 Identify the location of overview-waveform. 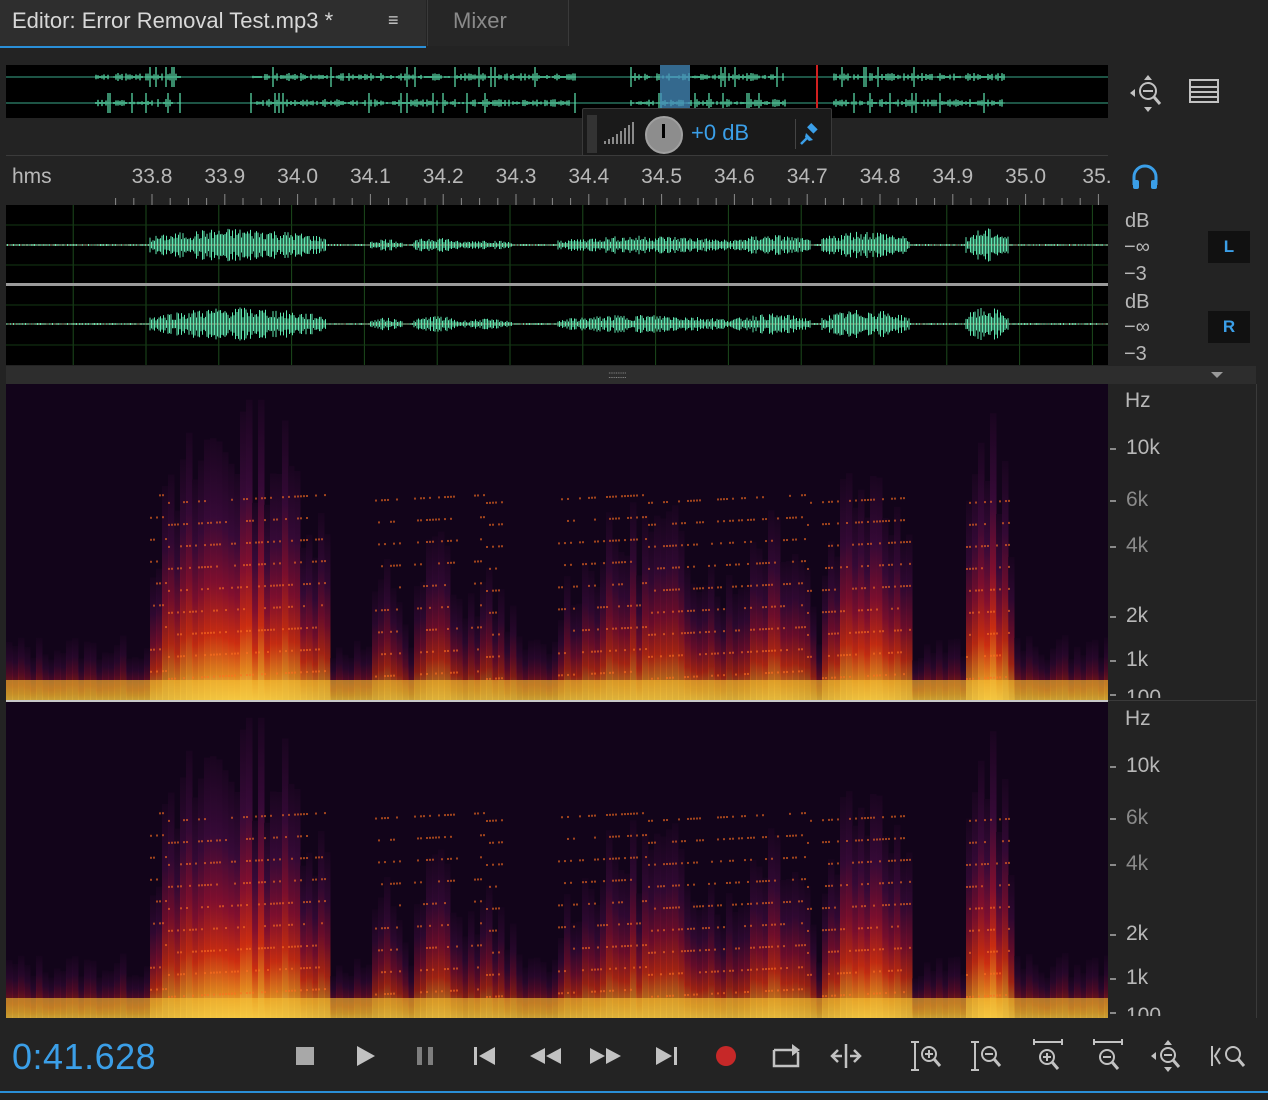
(557, 90).